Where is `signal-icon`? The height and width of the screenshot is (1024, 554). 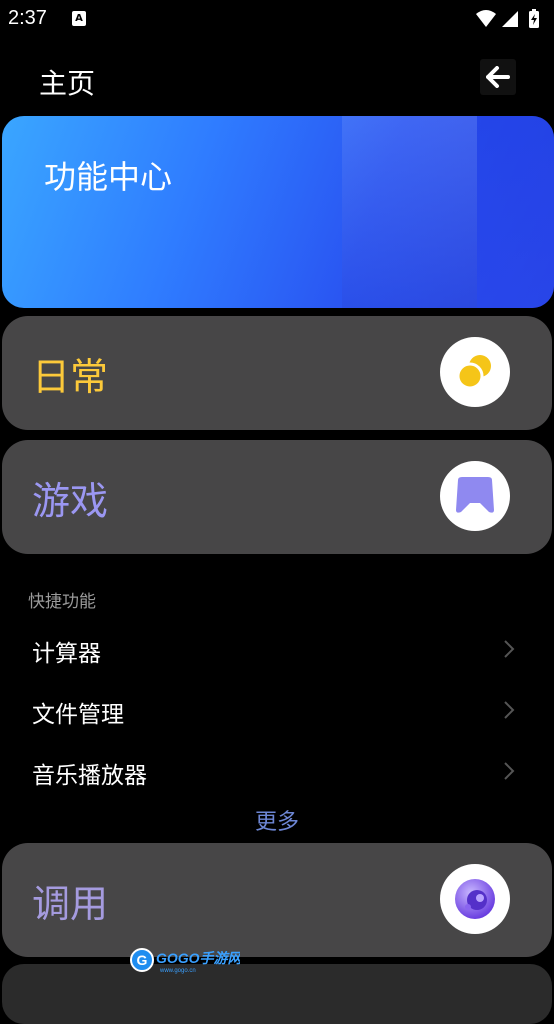
signal-icon is located at coordinates (510, 19).